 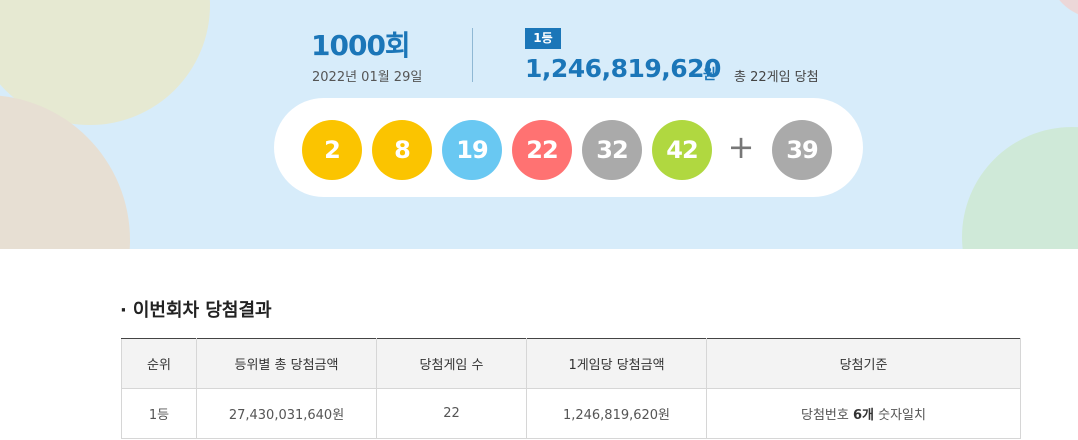 What do you see at coordinates (616, 363) in the screenshot?
I see `column-header: 1게임당 당첨금액` at bounding box center [616, 363].